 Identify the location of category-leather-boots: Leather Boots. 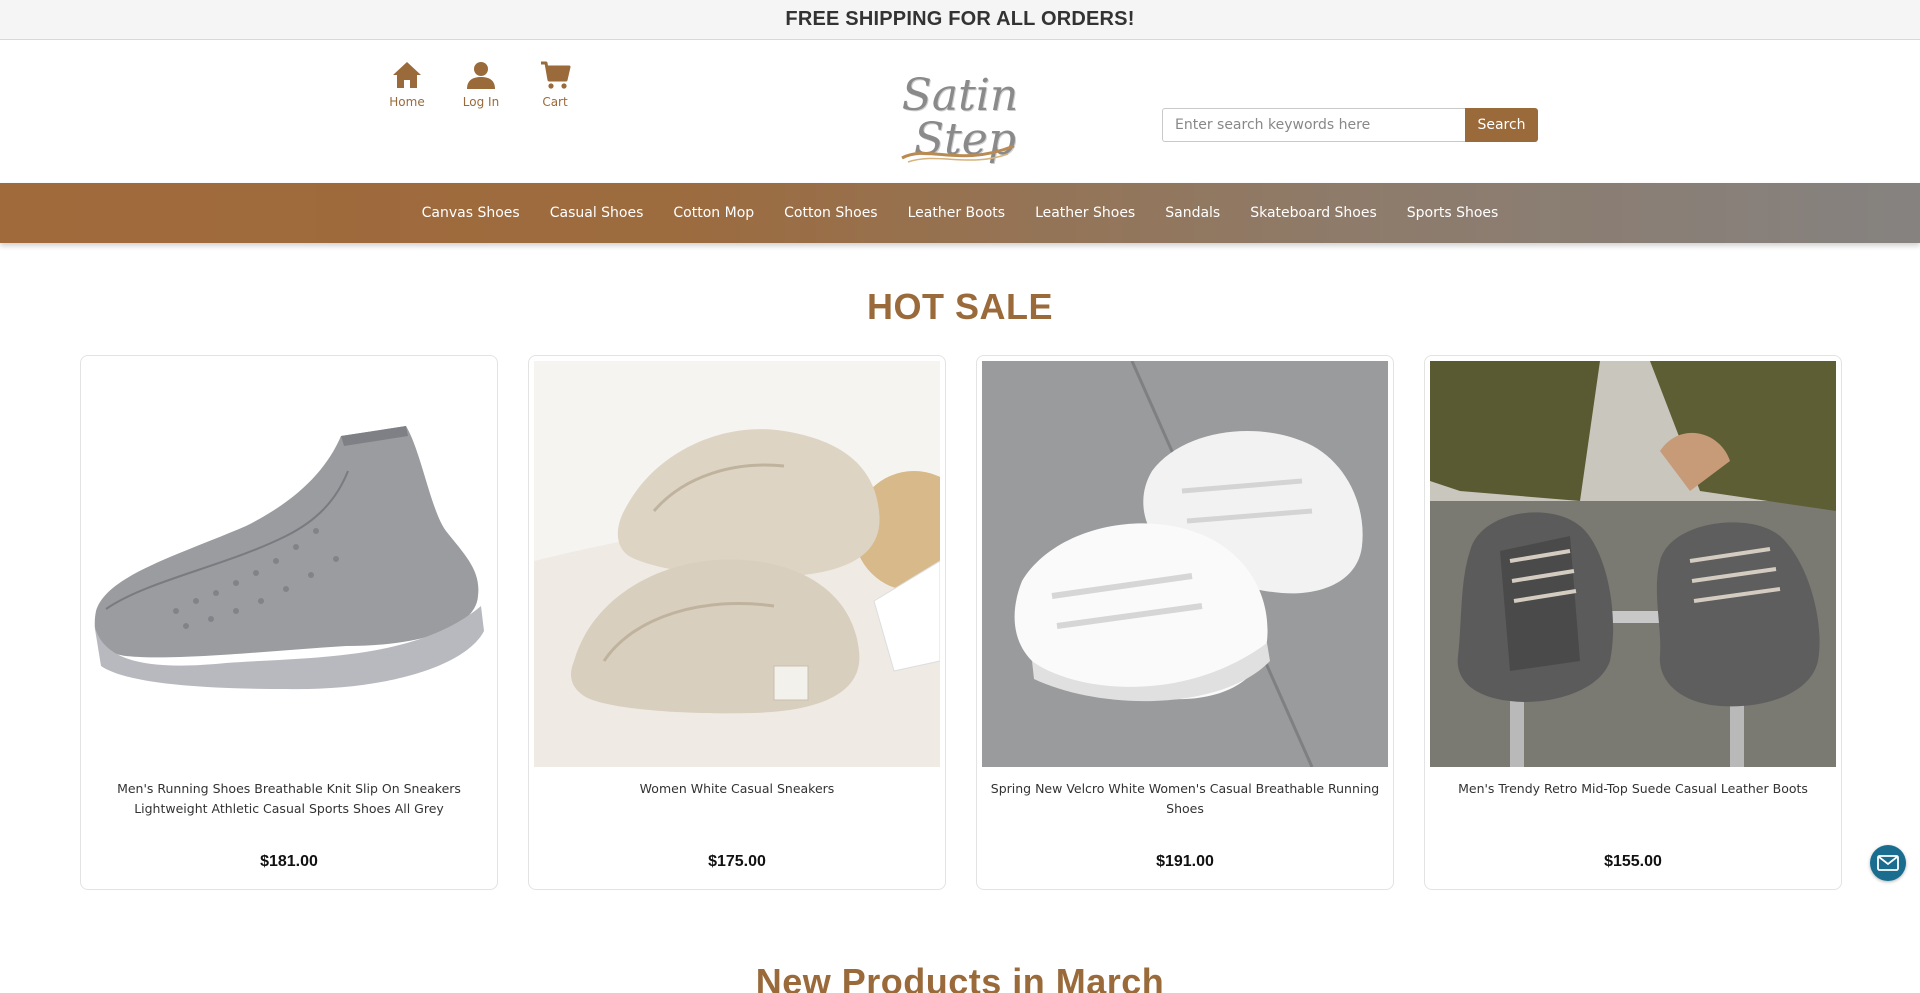
(956, 213).